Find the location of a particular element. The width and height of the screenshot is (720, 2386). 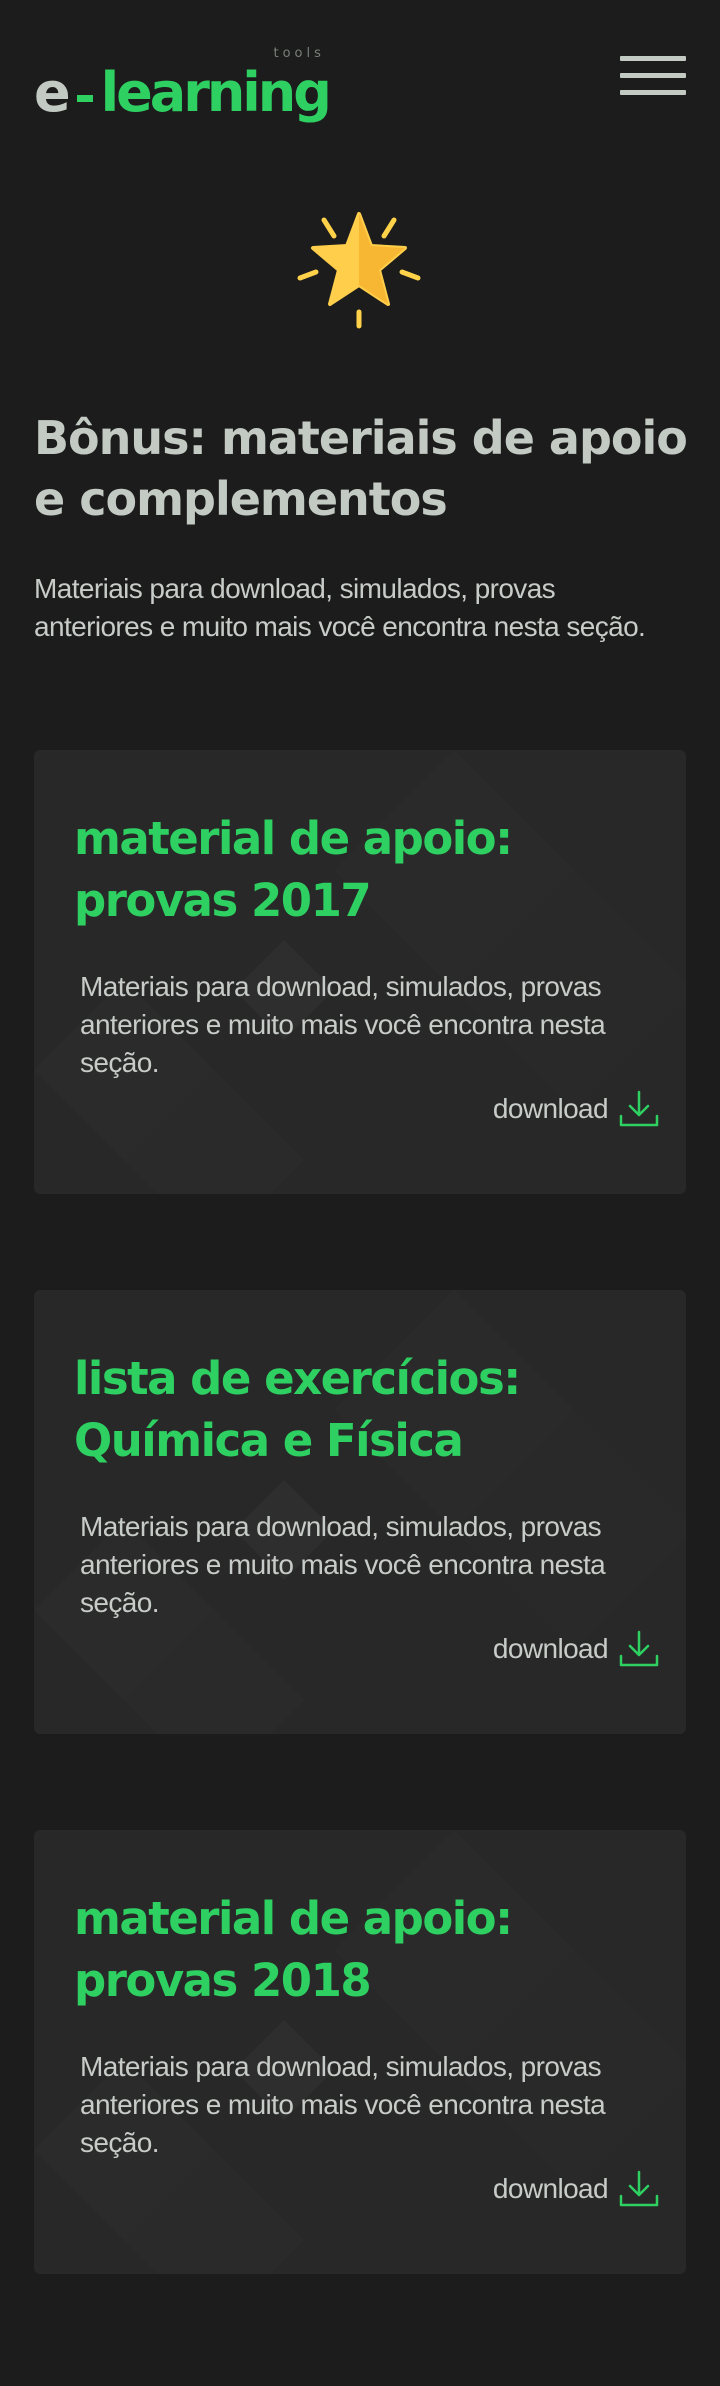

site-header: e learning tools is located at coordinates (360, 75).